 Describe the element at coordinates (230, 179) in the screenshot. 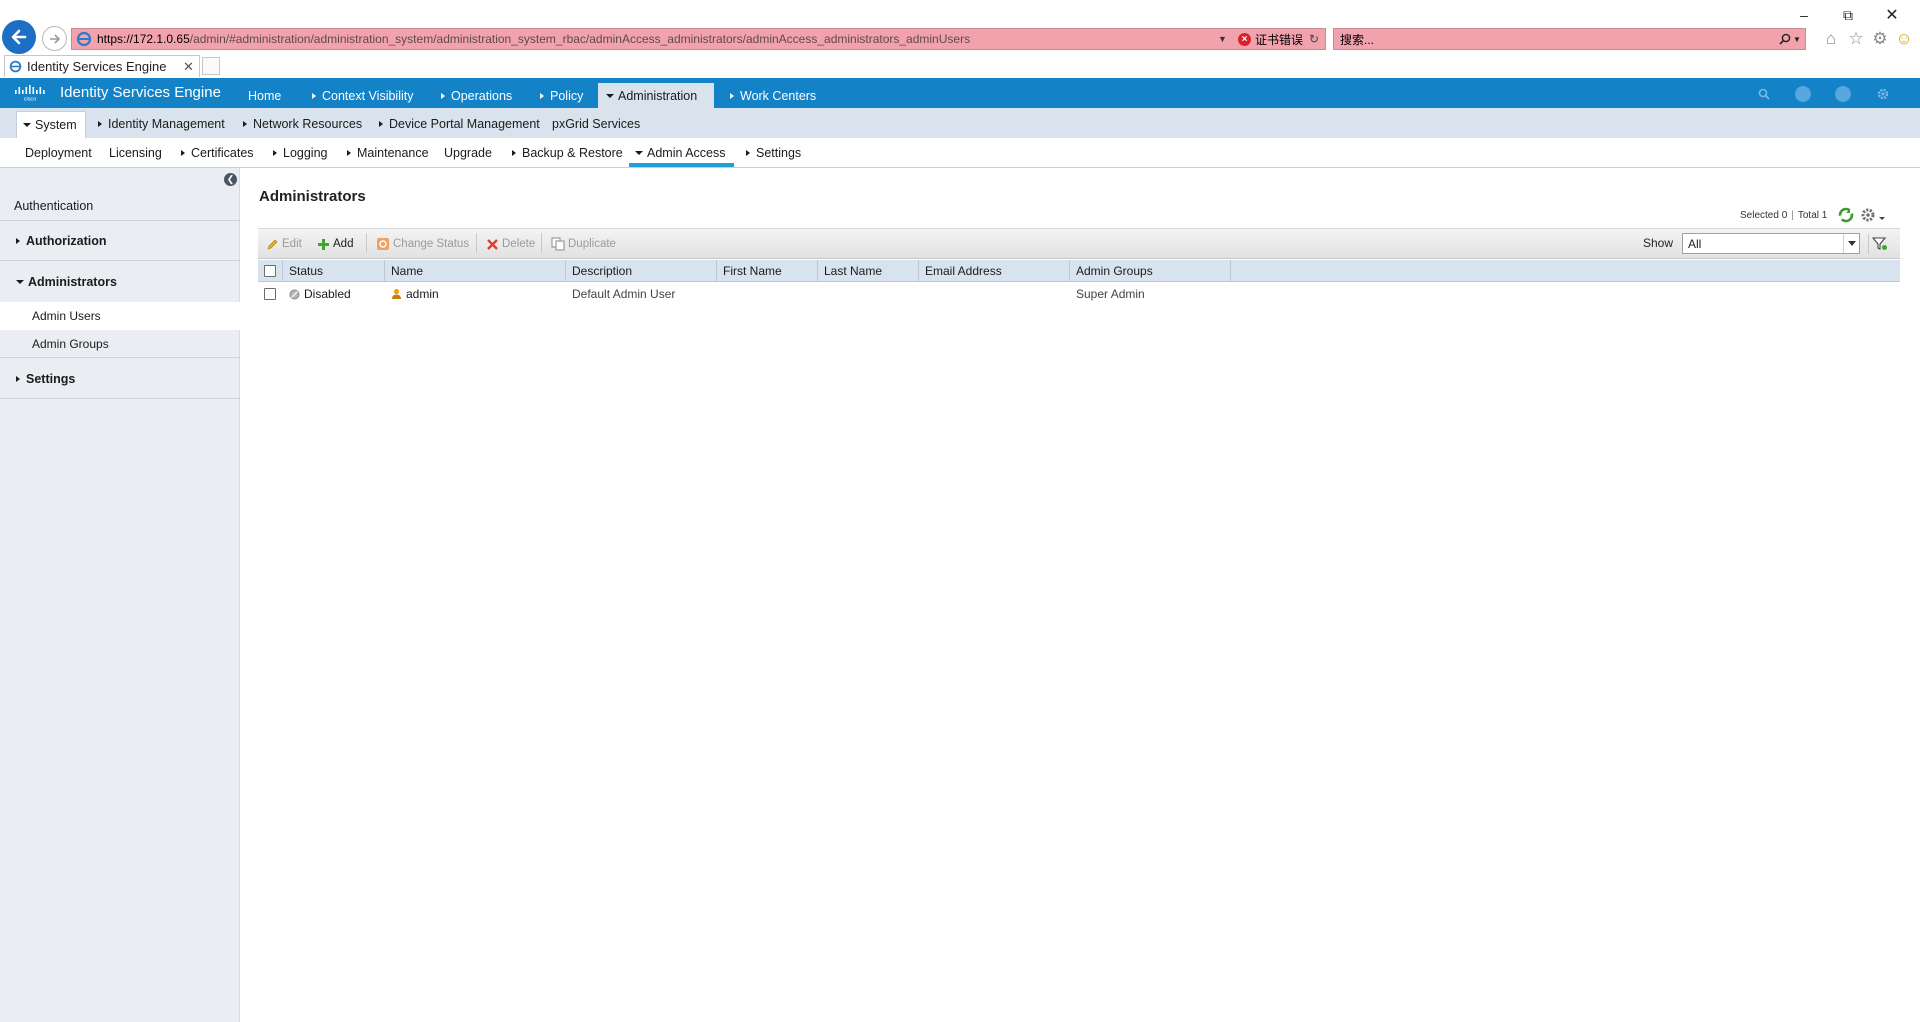

I see `collapse-sidebar-icon: ❮` at that location.